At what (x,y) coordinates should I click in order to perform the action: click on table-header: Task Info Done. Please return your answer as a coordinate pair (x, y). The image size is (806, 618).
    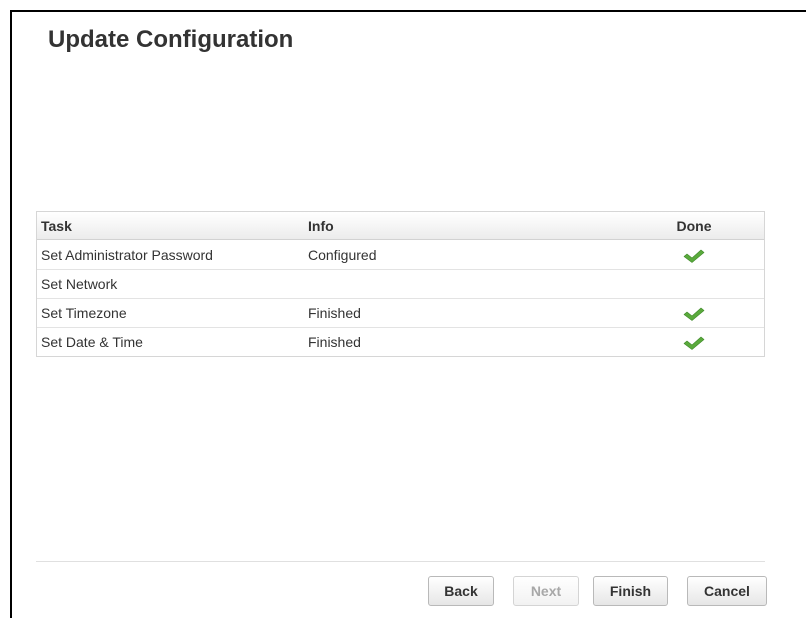
    Looking at the image, I should click on (400, 226).